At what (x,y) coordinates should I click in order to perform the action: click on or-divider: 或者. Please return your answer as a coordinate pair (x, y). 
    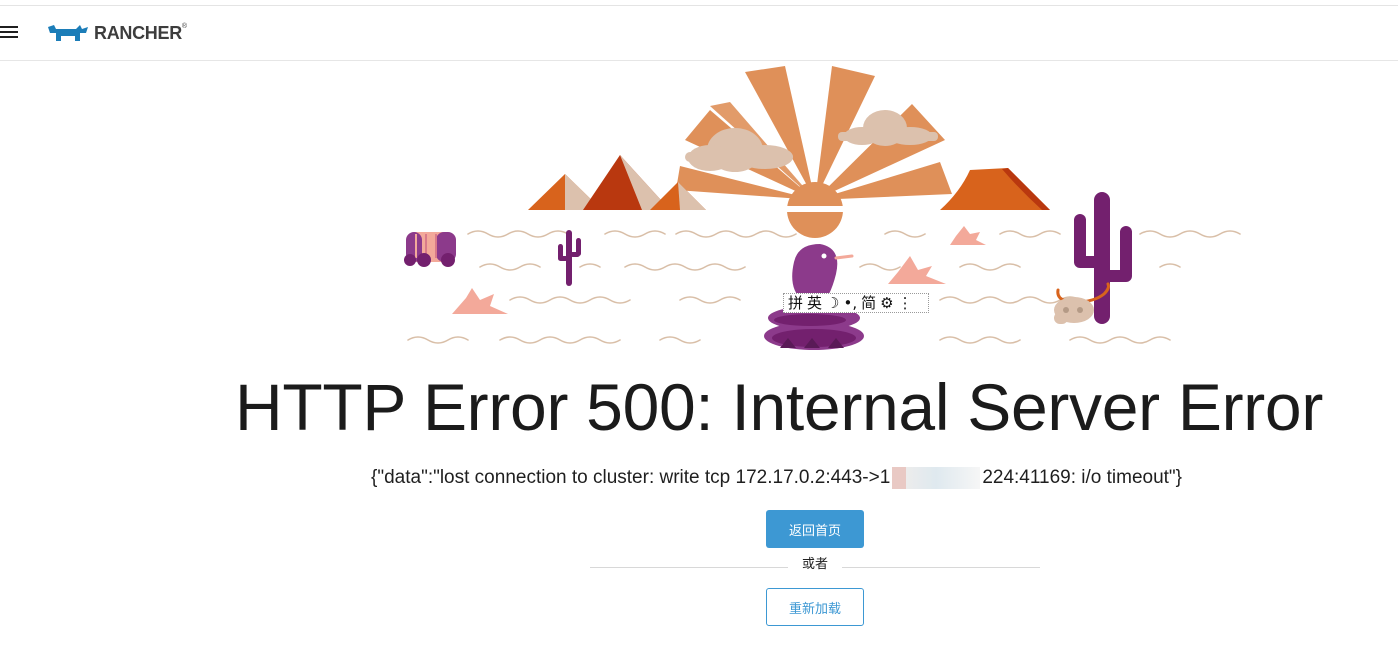
    Looking at the image, I should click on (815, 566).